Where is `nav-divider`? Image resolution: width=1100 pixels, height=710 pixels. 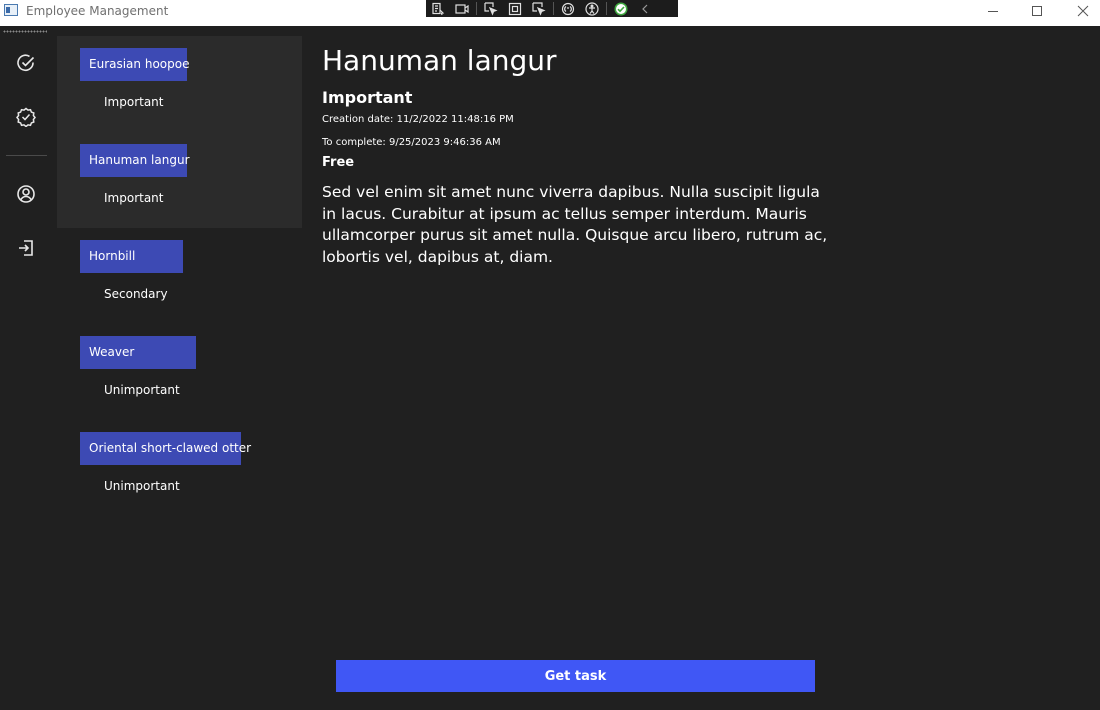 nav-divider is located at coordinates (26, 155).